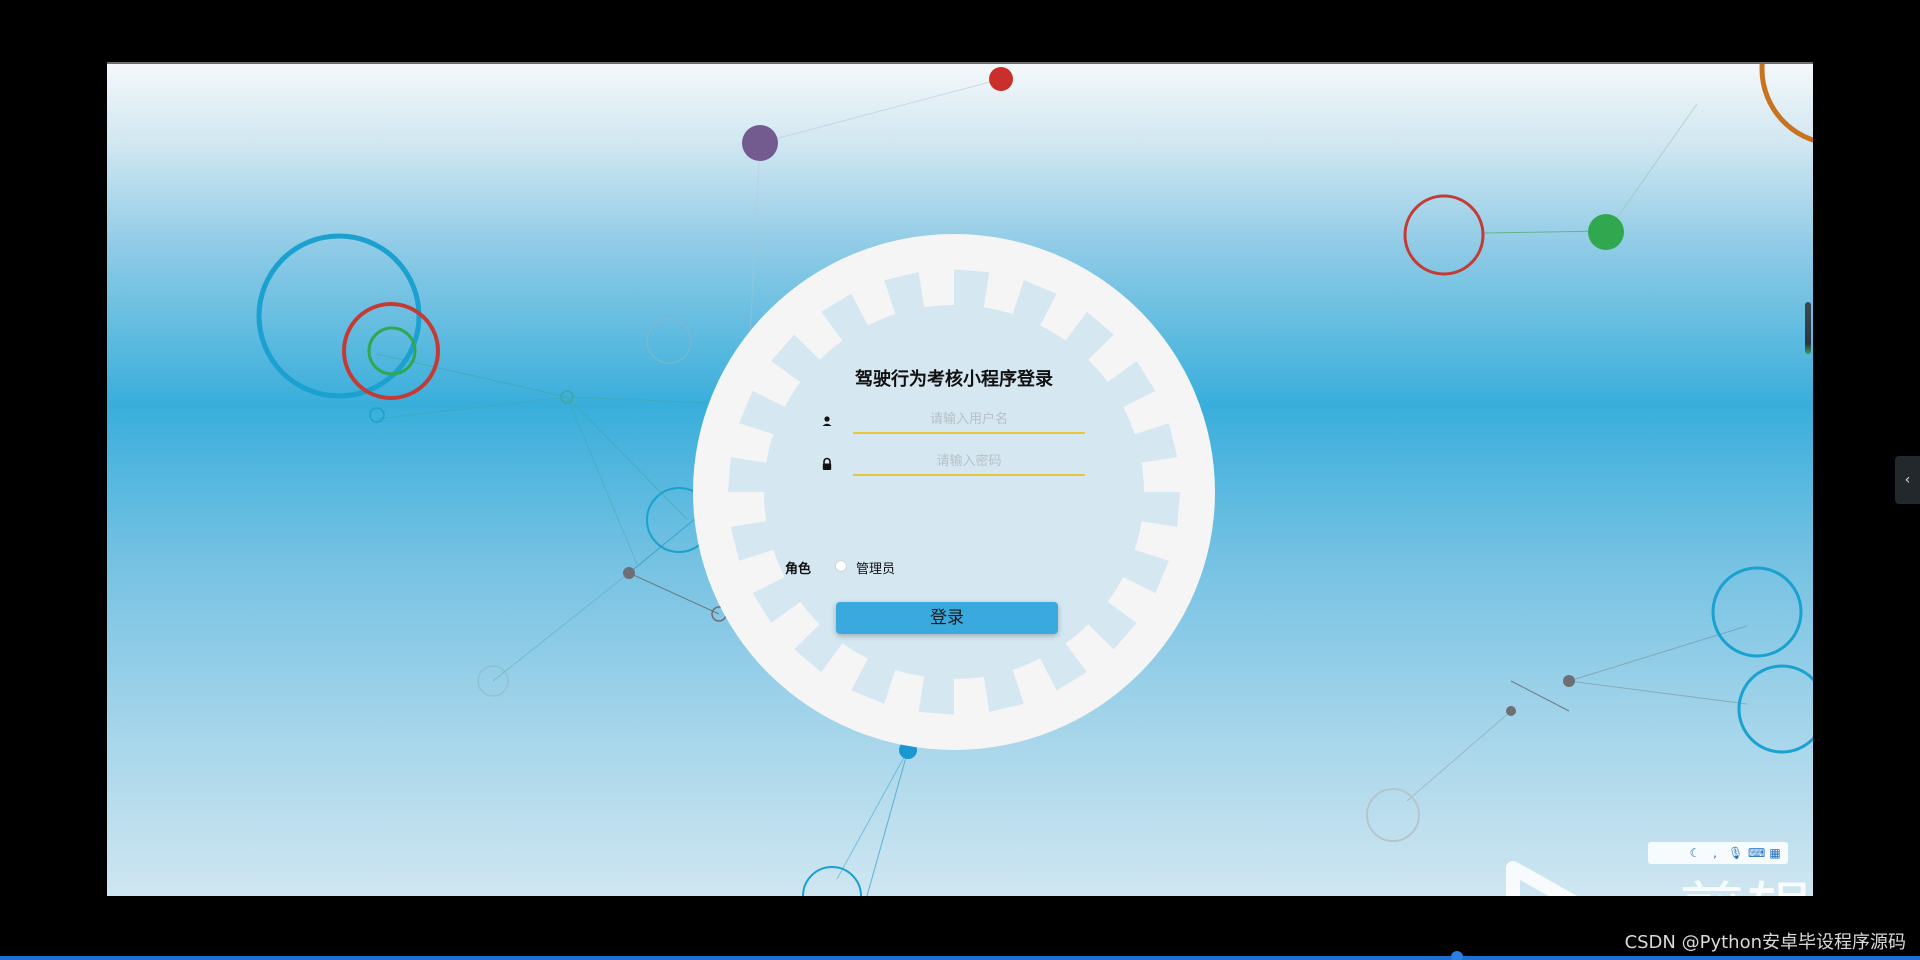  Describe the element at coordinates (1715, 853) in the screenshot. I see `comma-icon: ,` at that location.